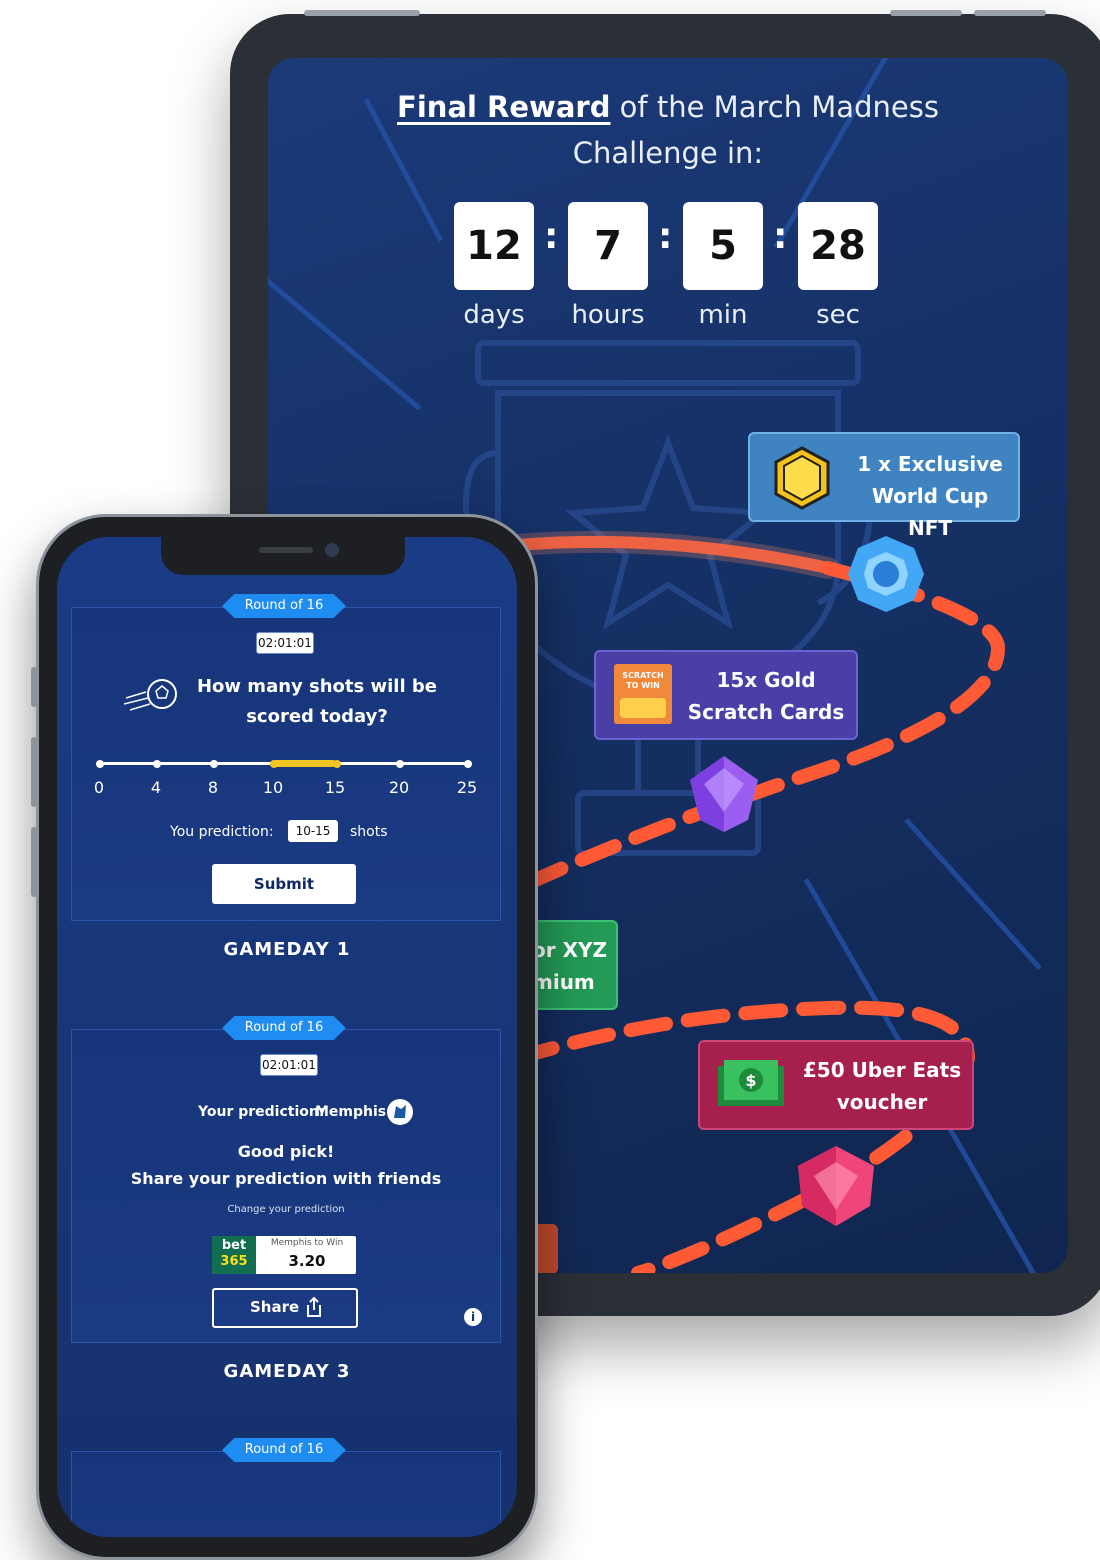  I want to click on slider-tick-label: 10, so click(273, 787).